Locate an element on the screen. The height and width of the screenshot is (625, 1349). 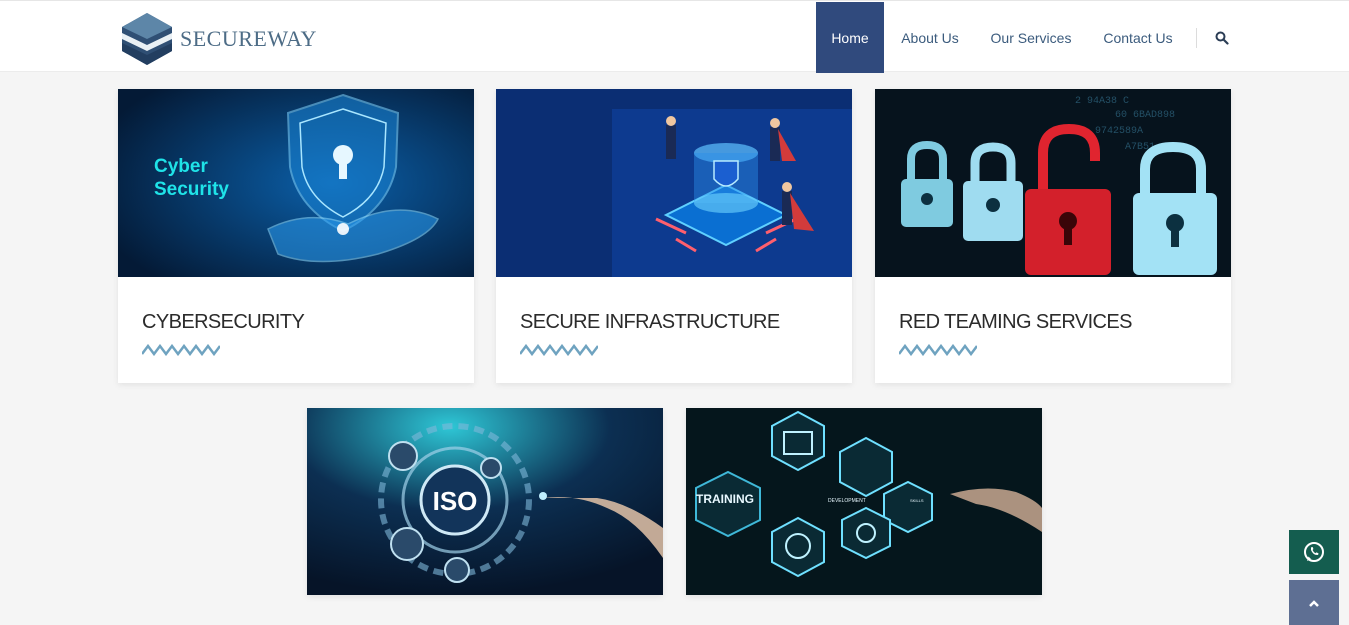
training-image-text: TRAINING is located at coordinates (725, 499).